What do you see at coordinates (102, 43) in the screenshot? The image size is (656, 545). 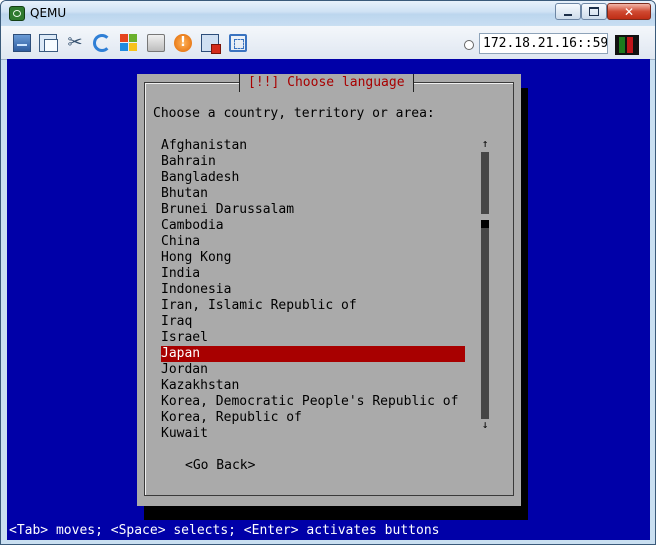 I see `refresh-icon` at bounding box center [102, 43].